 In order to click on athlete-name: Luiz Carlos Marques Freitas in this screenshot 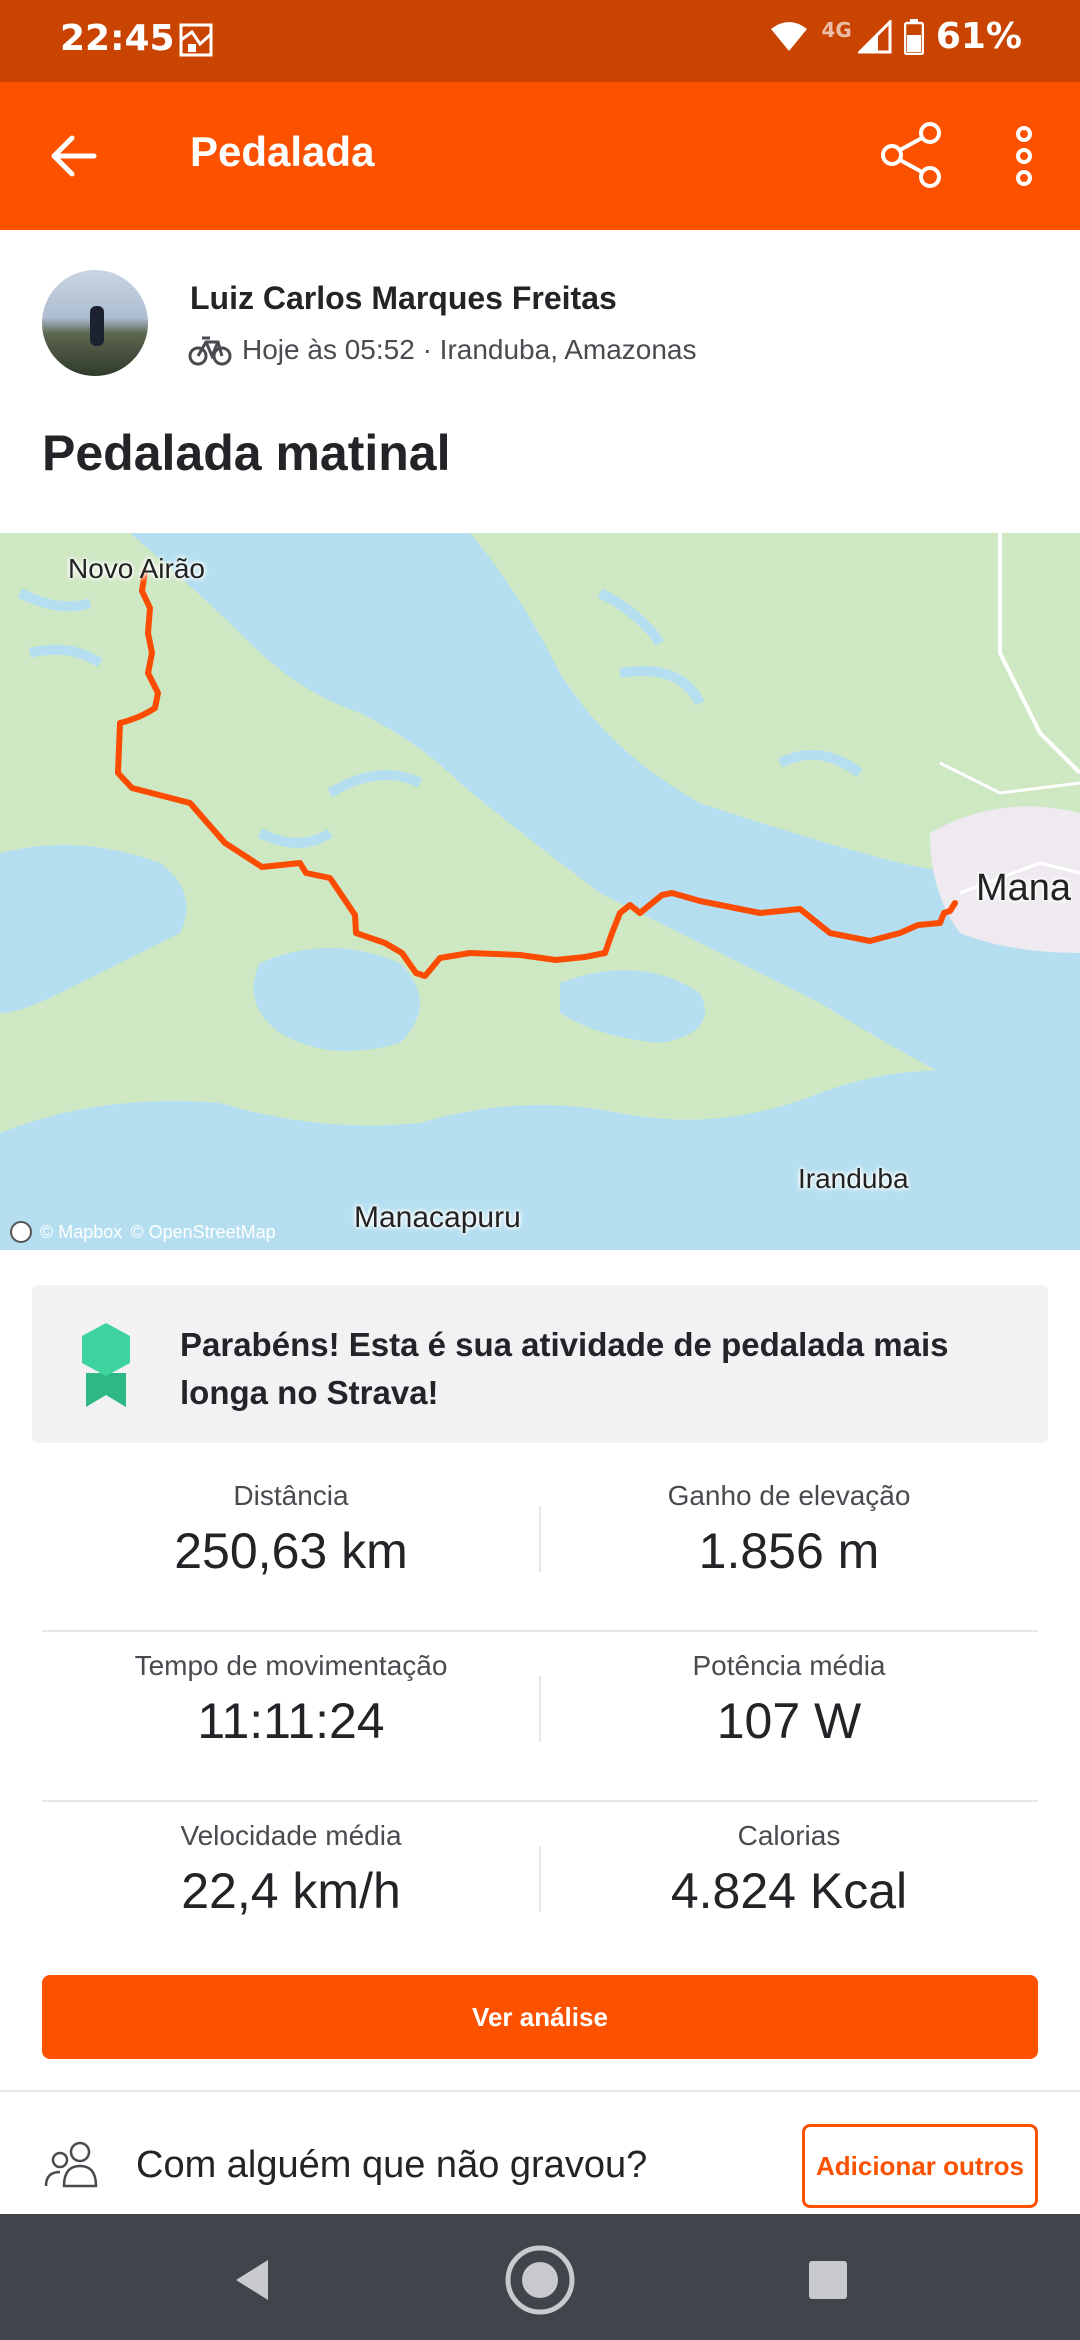, I will do `click(403, 298)`.